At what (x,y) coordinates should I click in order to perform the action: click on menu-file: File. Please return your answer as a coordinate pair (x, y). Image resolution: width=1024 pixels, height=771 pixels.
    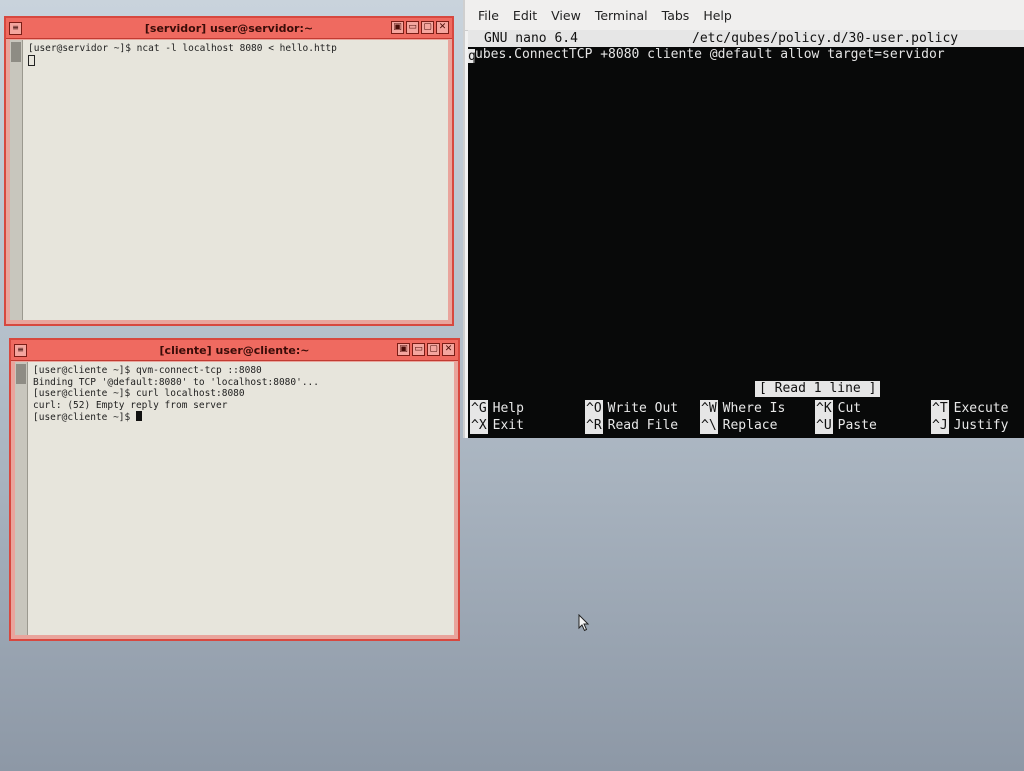
    Looking at the image, I should click on (488, 15).